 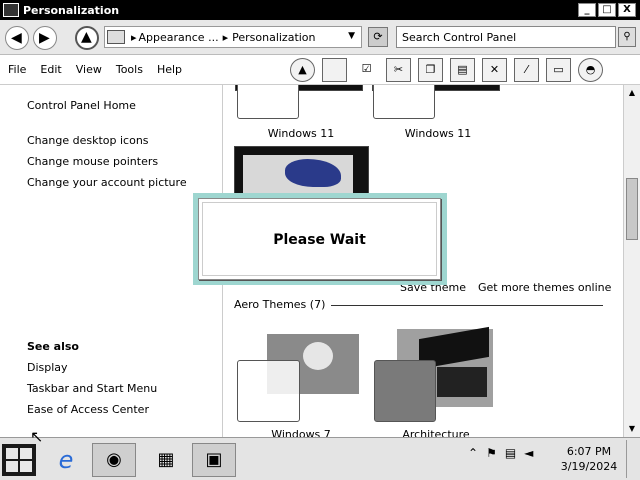 I want to click on forward-arrow-icon: ▶, so click(x=44, y=38).